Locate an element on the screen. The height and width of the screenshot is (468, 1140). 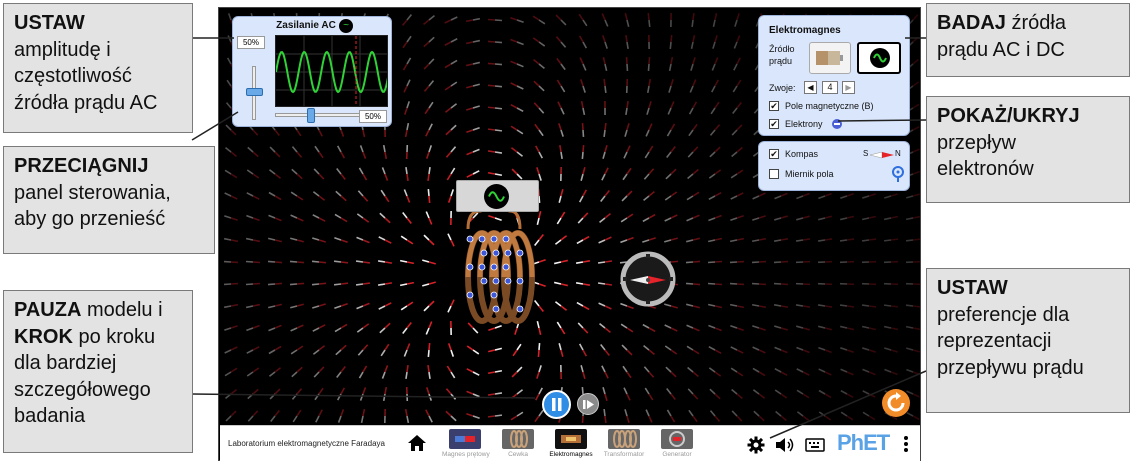
callout-text: amplitudę i is located at coordinates (62, 49).